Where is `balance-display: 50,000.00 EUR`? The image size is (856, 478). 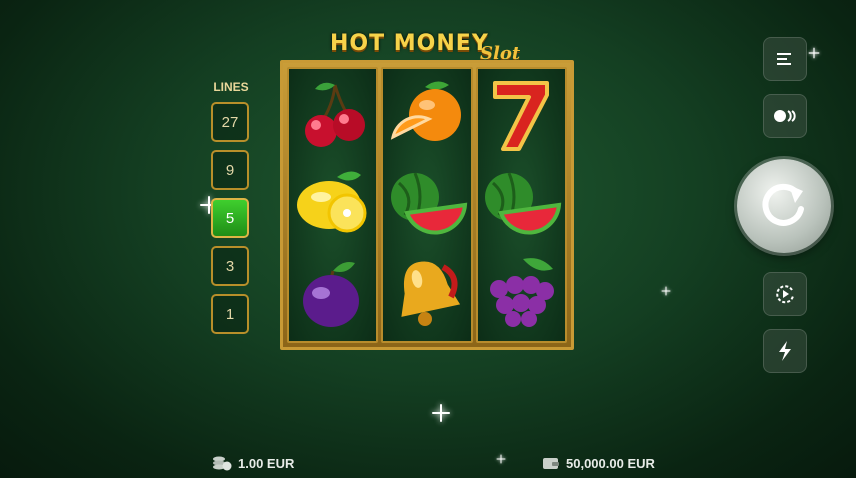
balance-display: 50,000.00 EUR is located at coordinates (598, 463).